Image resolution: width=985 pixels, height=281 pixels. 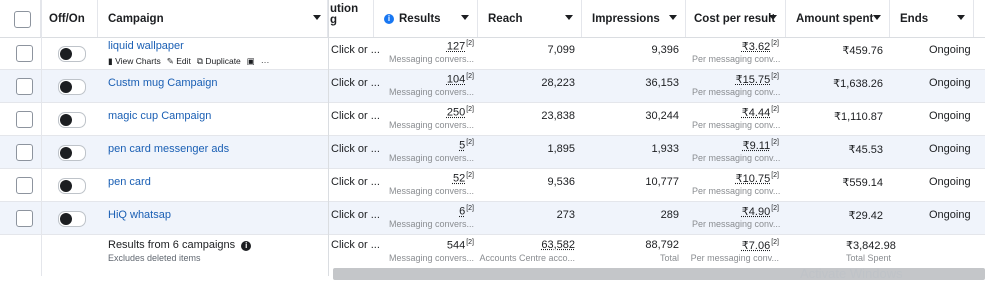 I want to click on compare-icon: ▣, so click(x=251, y=61).